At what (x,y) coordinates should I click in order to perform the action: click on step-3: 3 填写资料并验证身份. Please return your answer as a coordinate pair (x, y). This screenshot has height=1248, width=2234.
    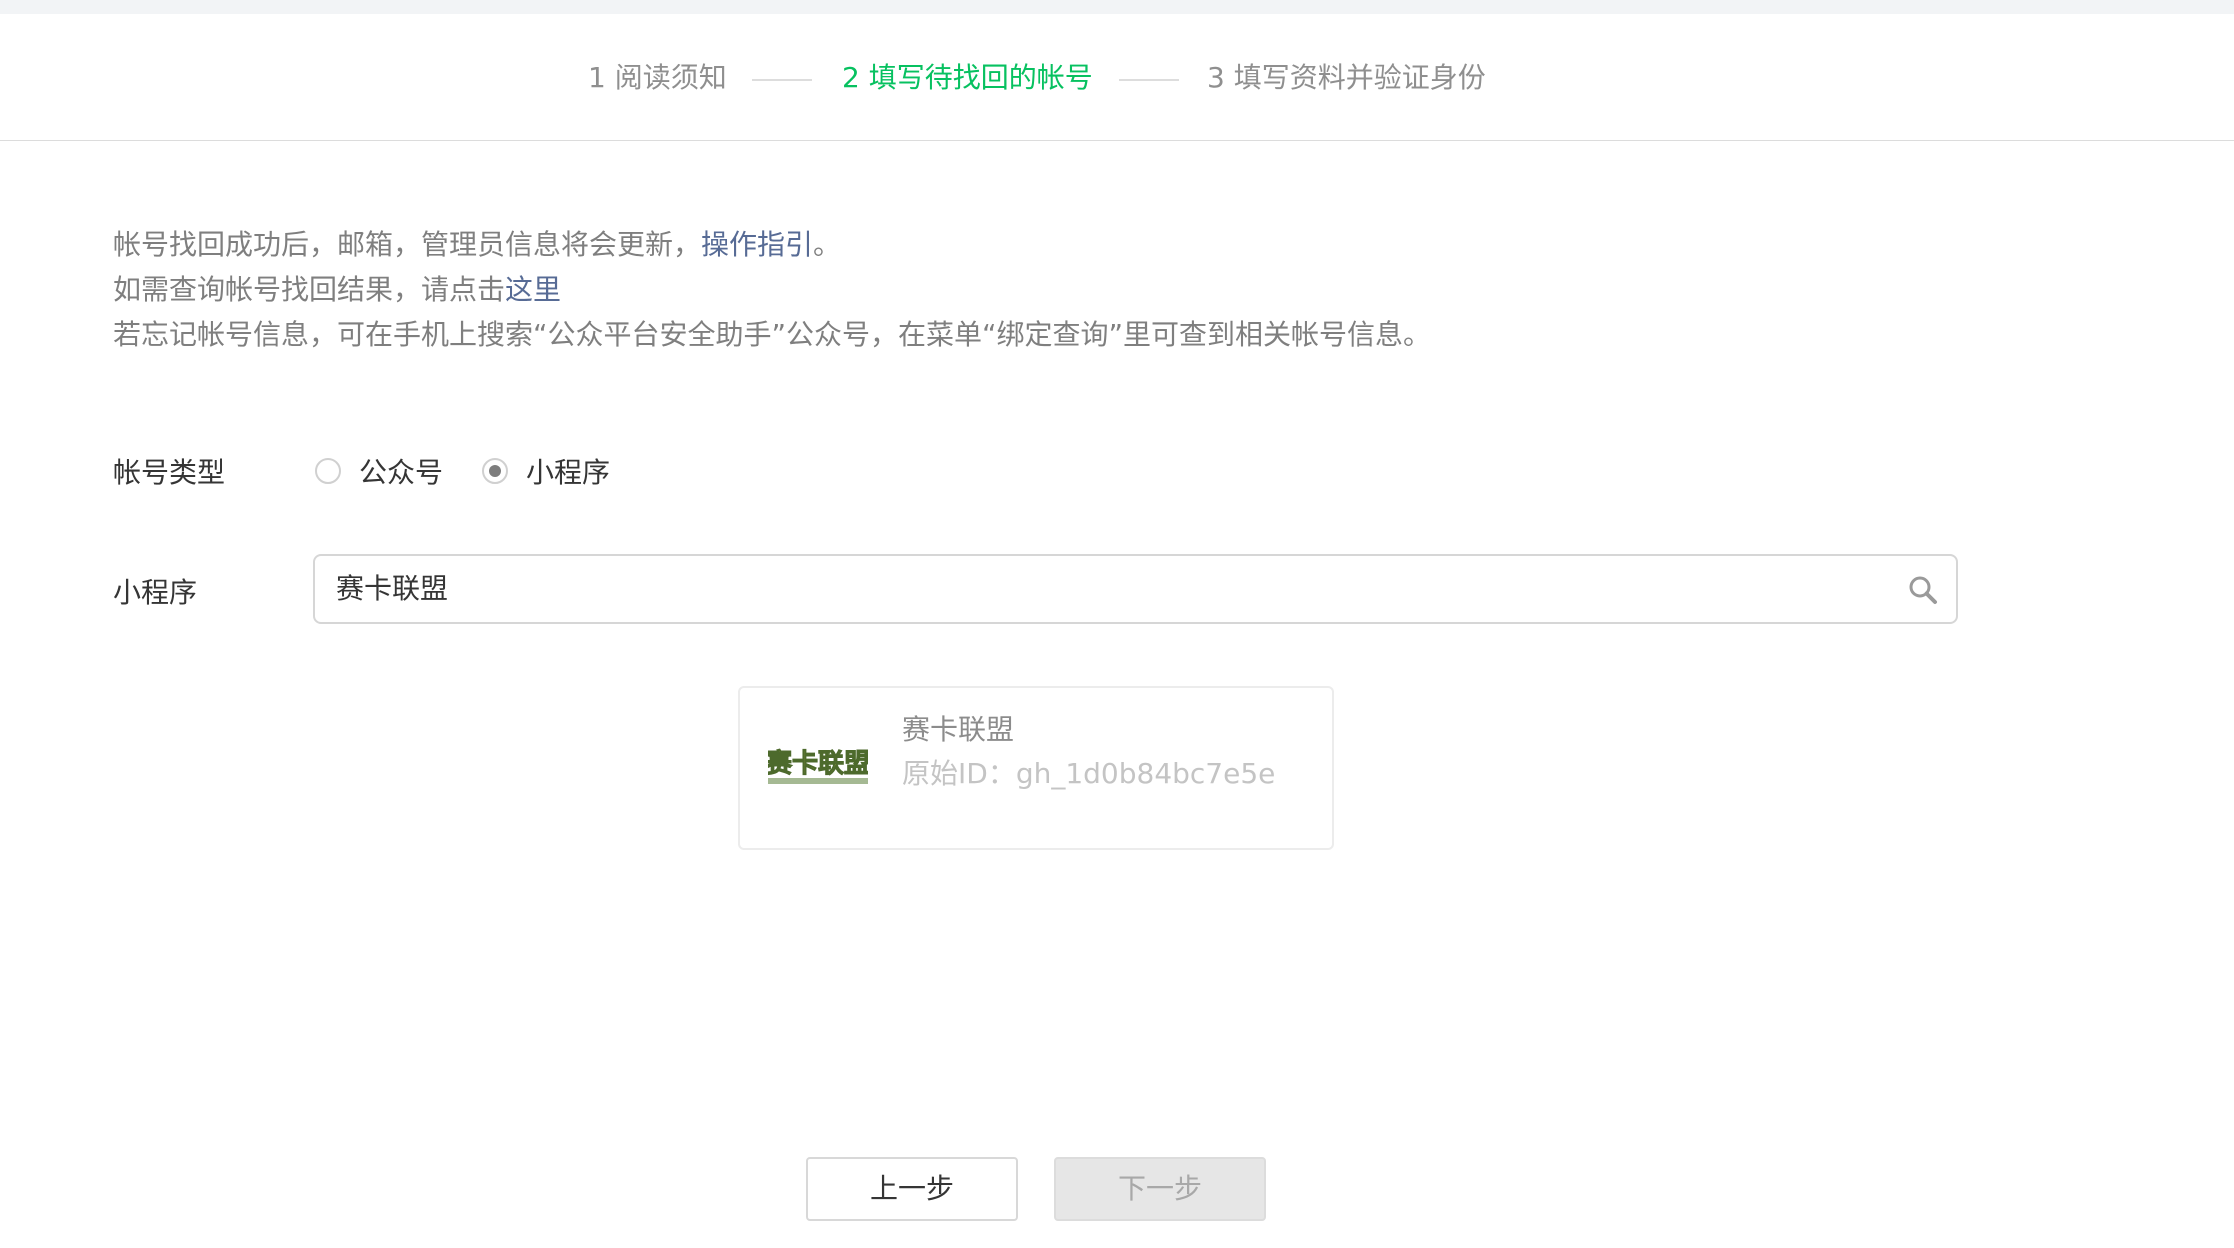
    Looking at the image, I should click on (1346, 77).